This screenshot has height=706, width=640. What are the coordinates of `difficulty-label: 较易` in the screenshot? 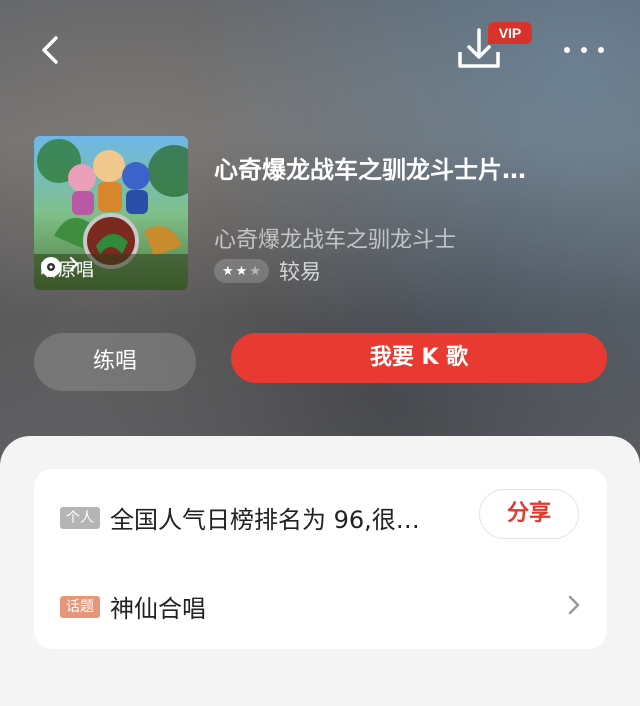 It's located at (299, 272).